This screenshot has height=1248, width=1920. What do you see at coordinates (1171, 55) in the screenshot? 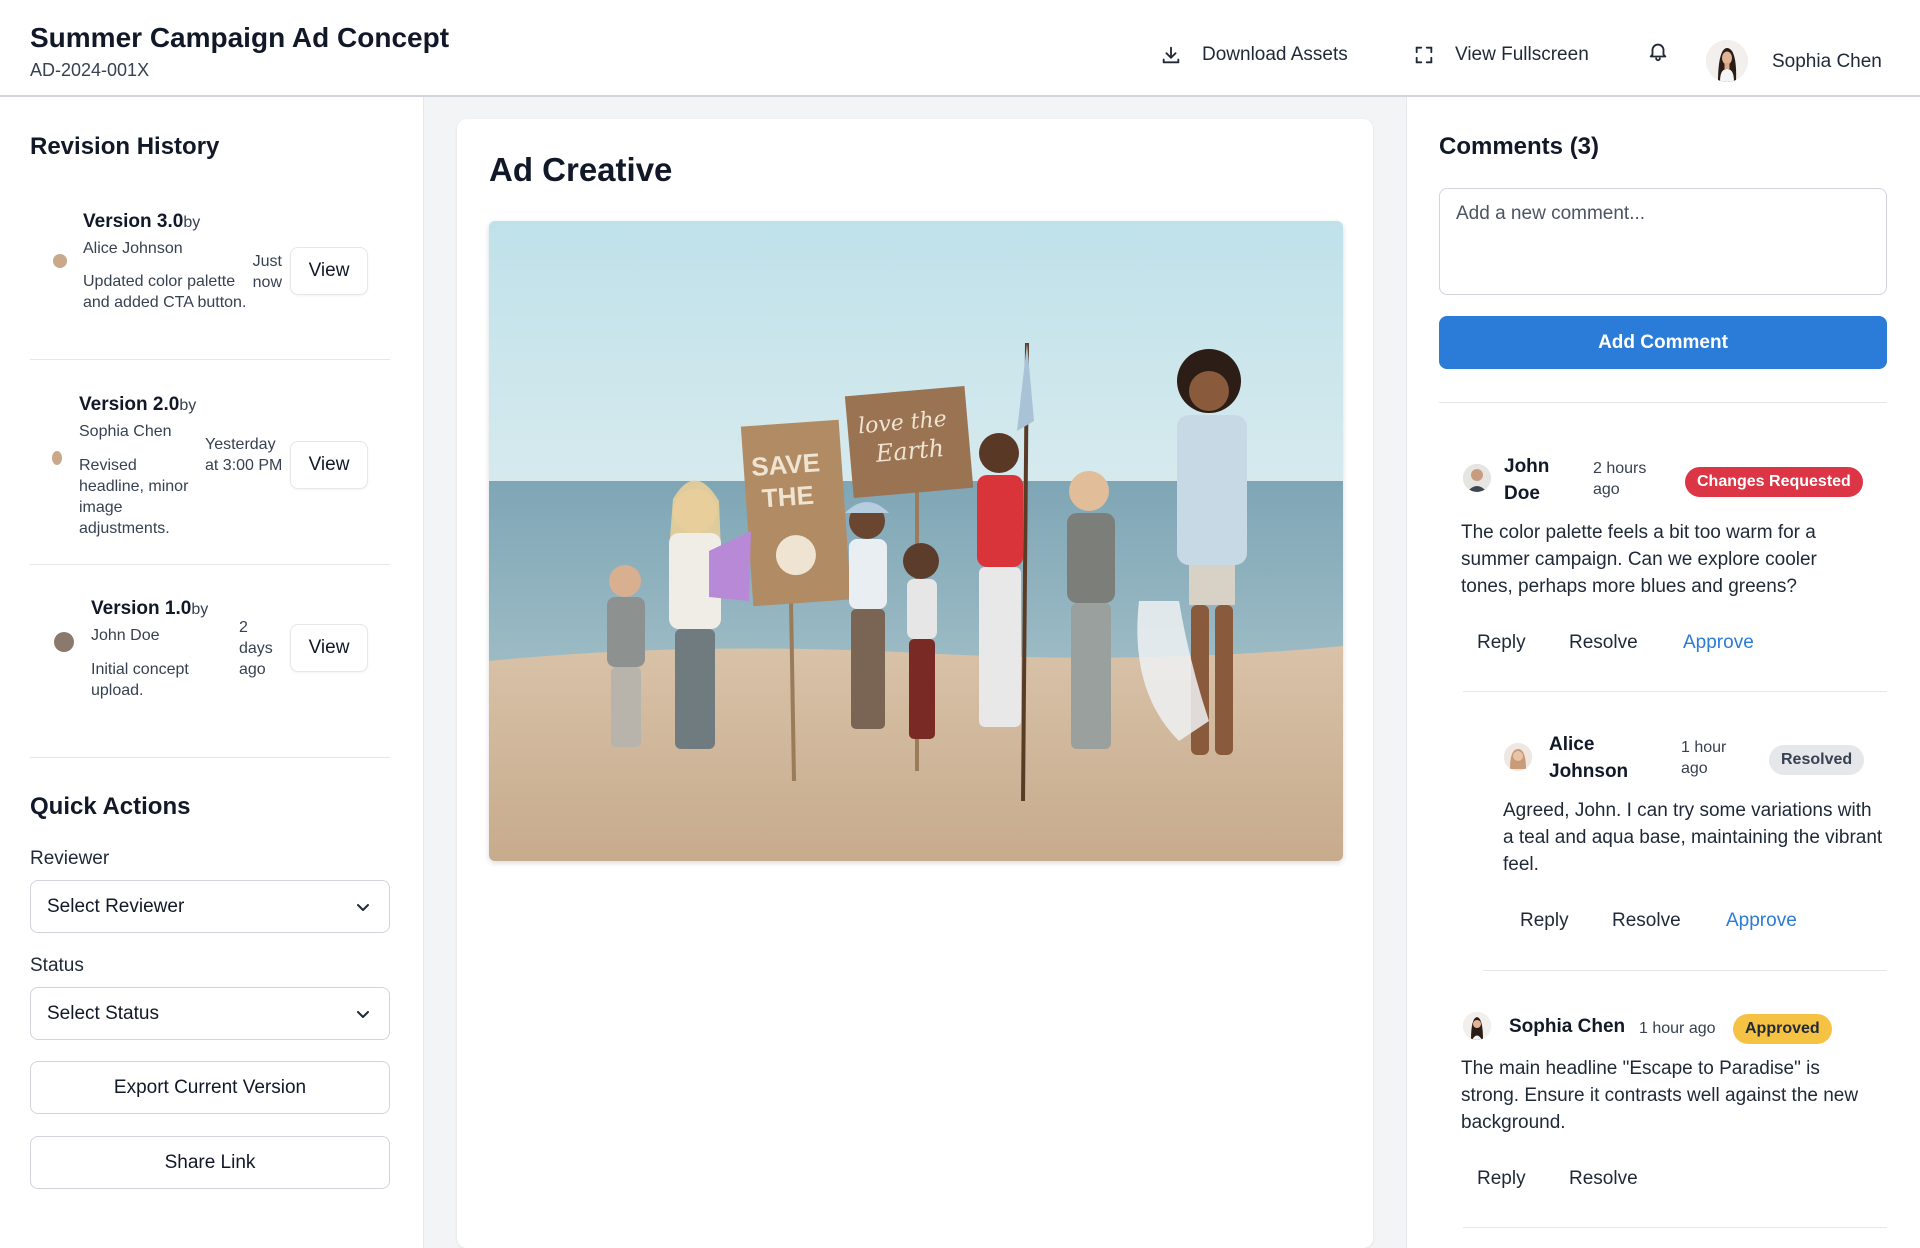
I see `download-icon` at bounding box center [1171, 55].